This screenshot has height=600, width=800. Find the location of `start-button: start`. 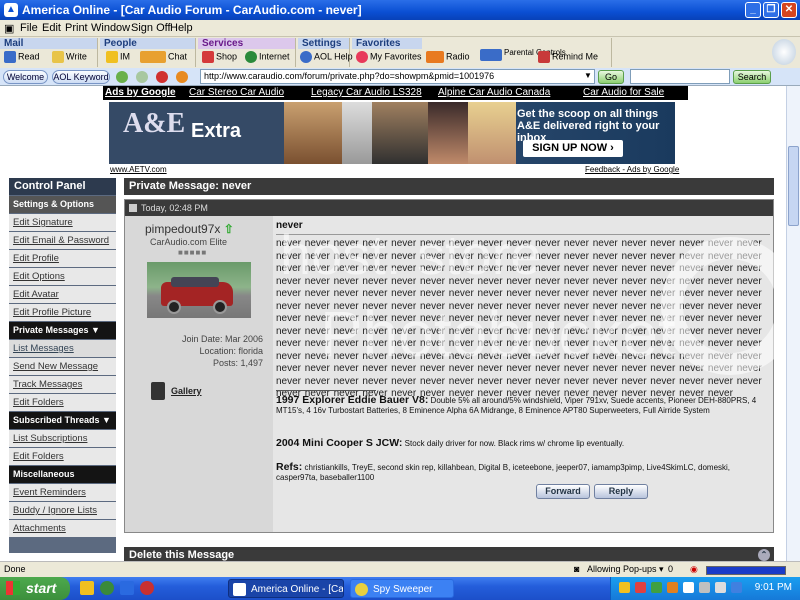

start-button: start is located at coordinates (35, 588).